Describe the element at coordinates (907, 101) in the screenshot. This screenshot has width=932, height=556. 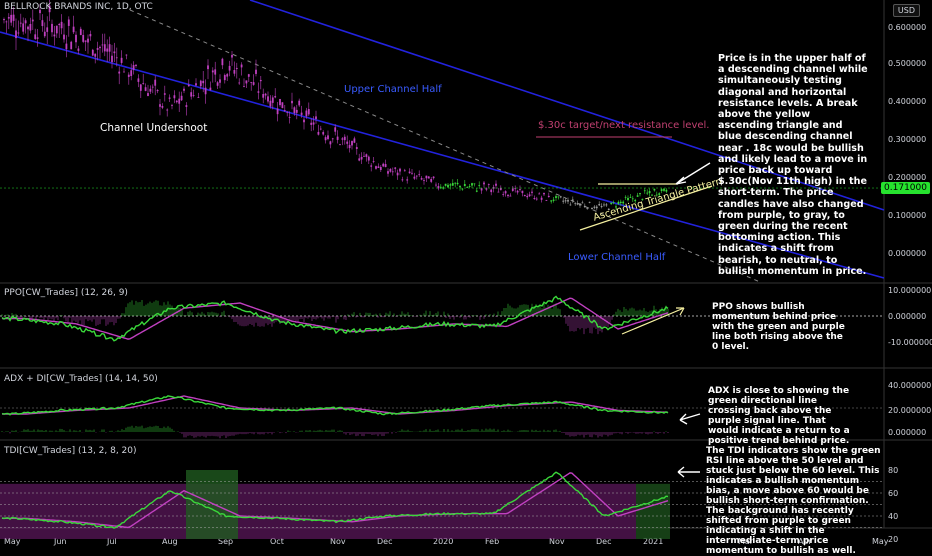
I see `price-axis-tick: 0.400000` at that location.